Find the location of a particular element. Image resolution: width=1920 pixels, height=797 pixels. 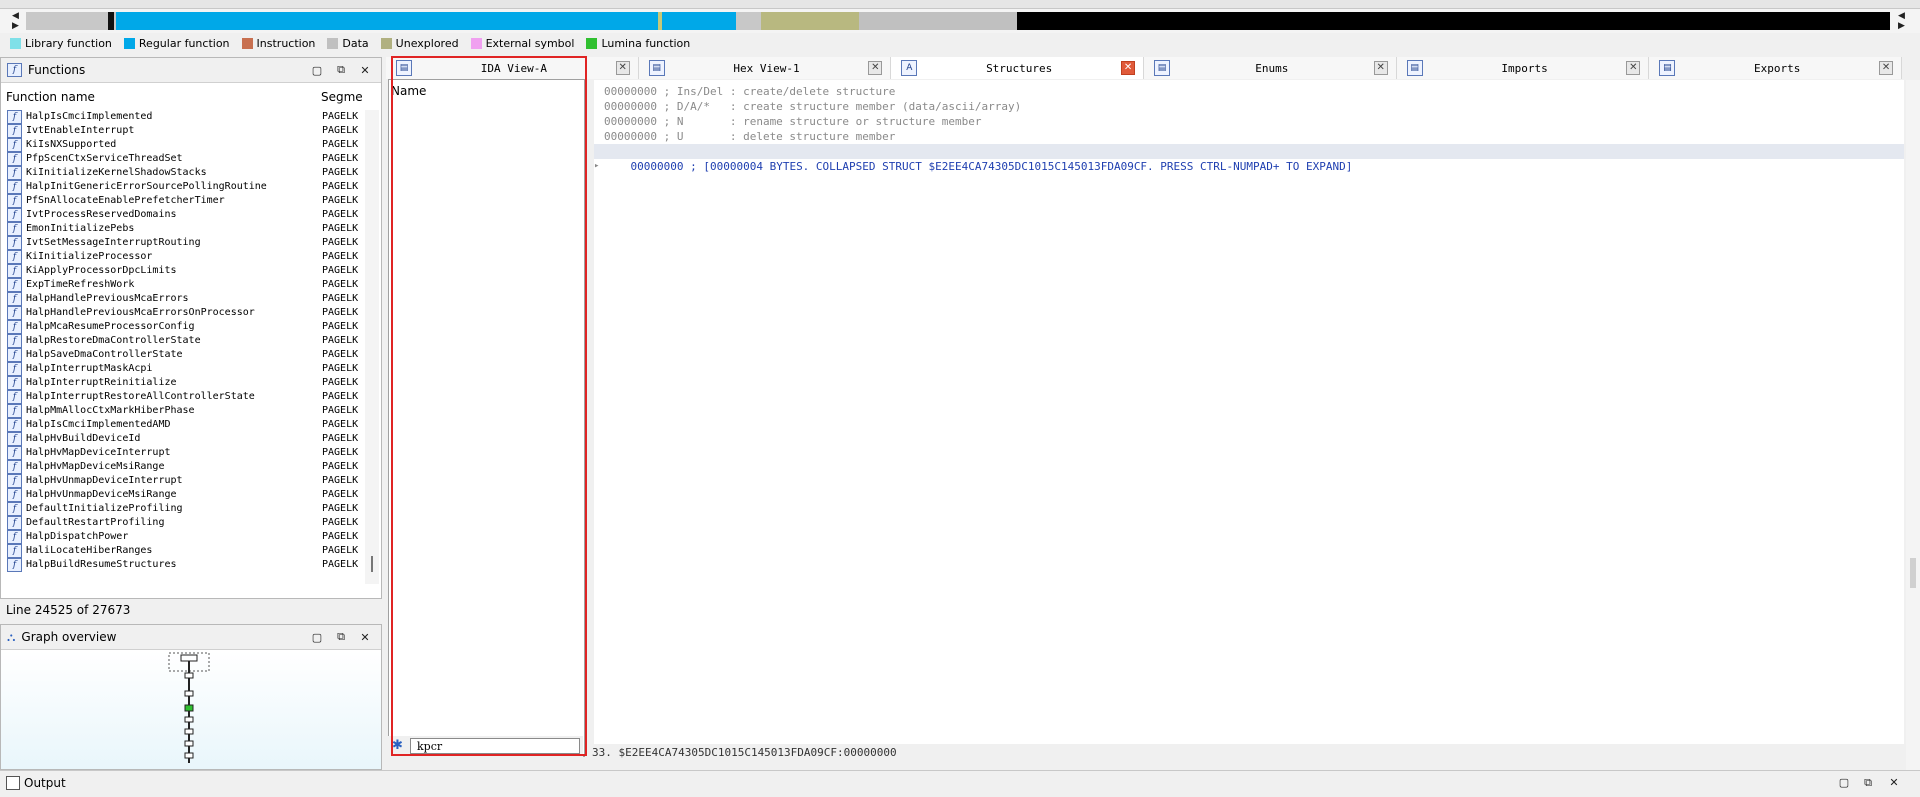

nav-left-arrow-icon: ◀ is located at coordinates (15, 16).